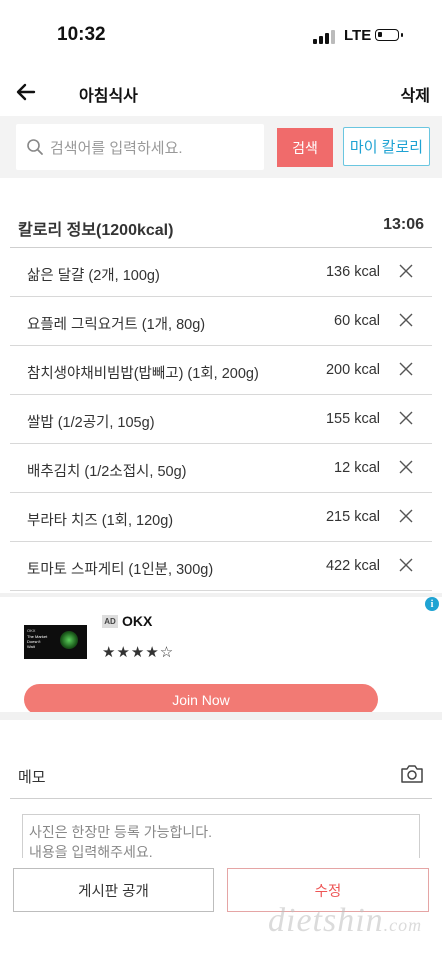 The height and width of the screenshot is (960, 442). What do you see at coordinates (110, 621) in the screenshot?
I see `ad-tag: AD` at bounding box center [110, 621].